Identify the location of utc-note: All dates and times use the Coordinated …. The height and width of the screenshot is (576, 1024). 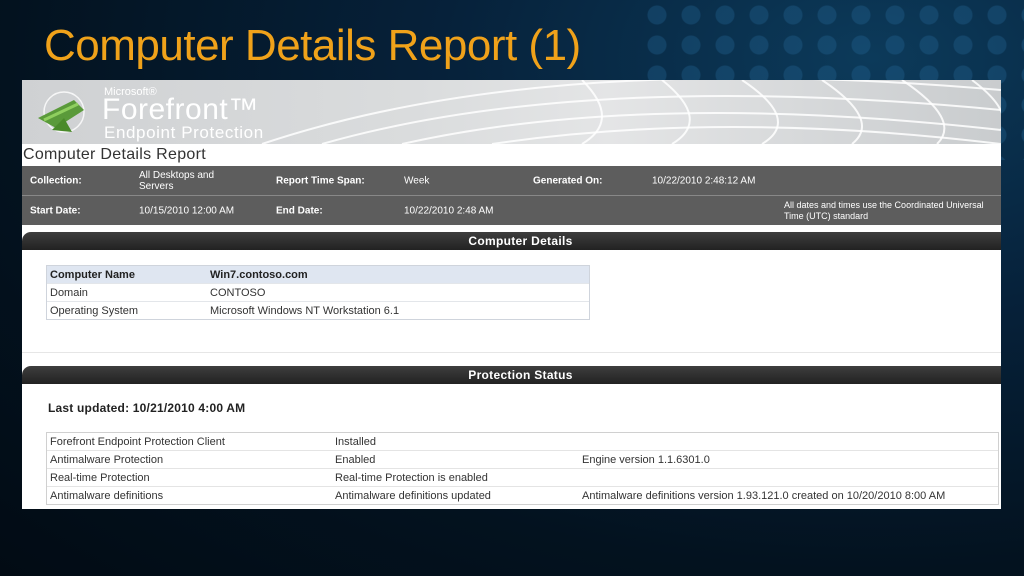
(884, 210).